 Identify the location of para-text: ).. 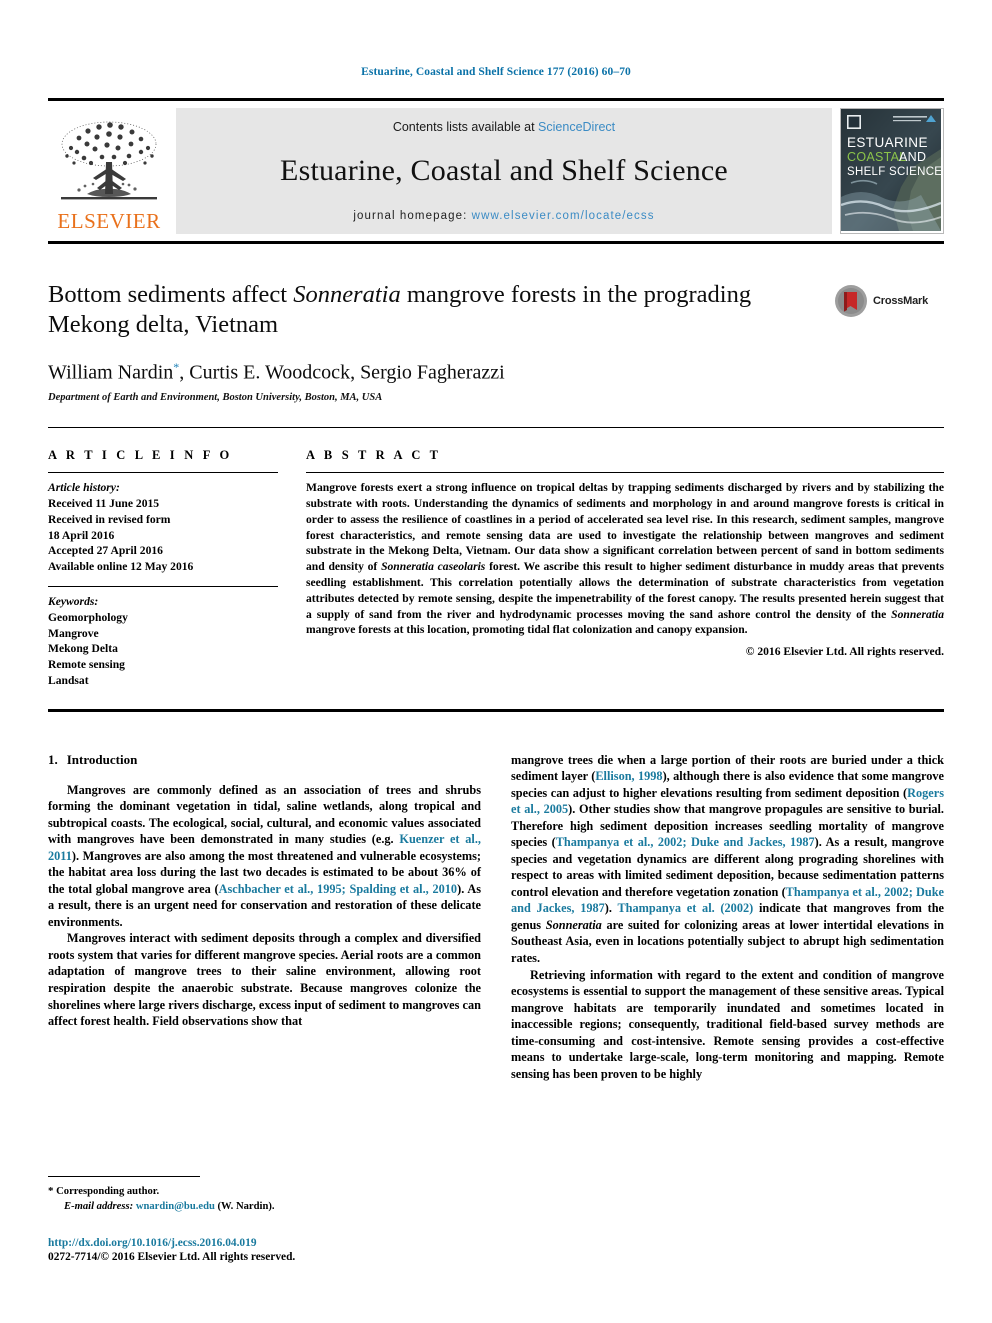
(611, 908).